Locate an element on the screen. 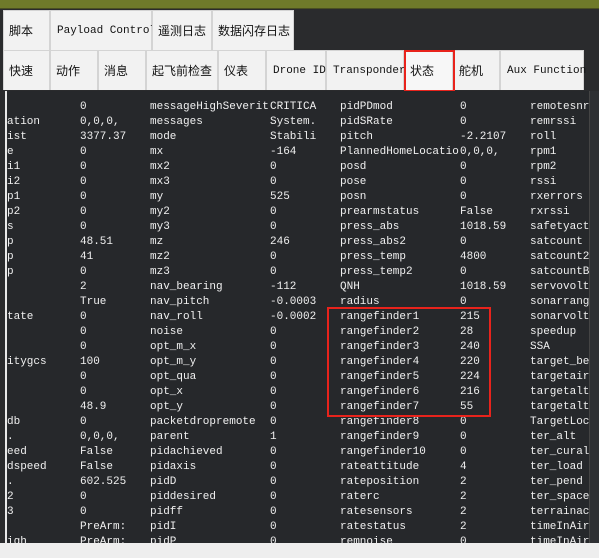  key-col1: itygcs is located at coordinates (27, 362).